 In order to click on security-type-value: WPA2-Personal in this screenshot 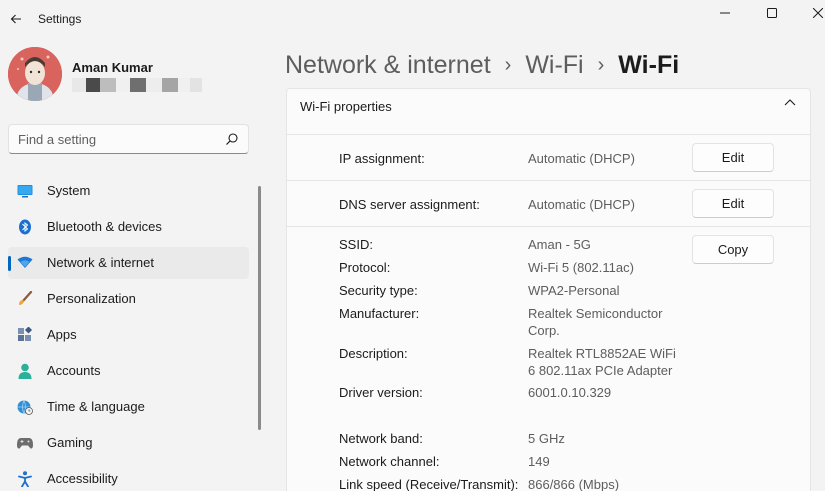, I will do `click(574, 290)`.